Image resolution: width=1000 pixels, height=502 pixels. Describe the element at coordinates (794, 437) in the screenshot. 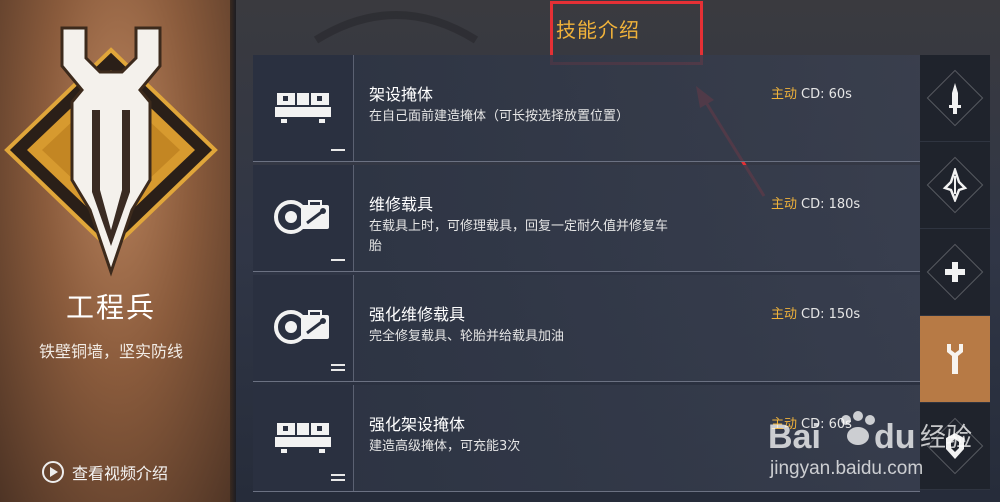

I see `svg-text: Bai` at that location.